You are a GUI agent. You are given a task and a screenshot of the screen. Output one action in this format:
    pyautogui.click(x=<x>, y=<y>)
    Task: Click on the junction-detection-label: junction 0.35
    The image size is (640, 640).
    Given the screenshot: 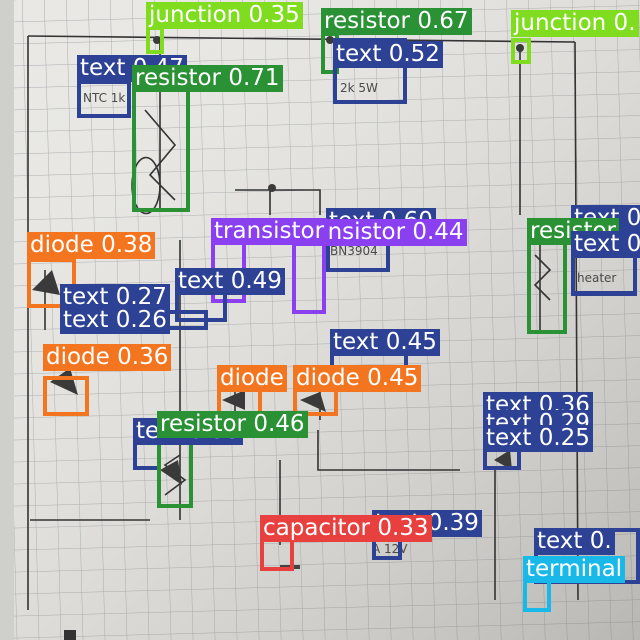 What is the action you would take?
    pyautogui.click(x=224, y=15)
    